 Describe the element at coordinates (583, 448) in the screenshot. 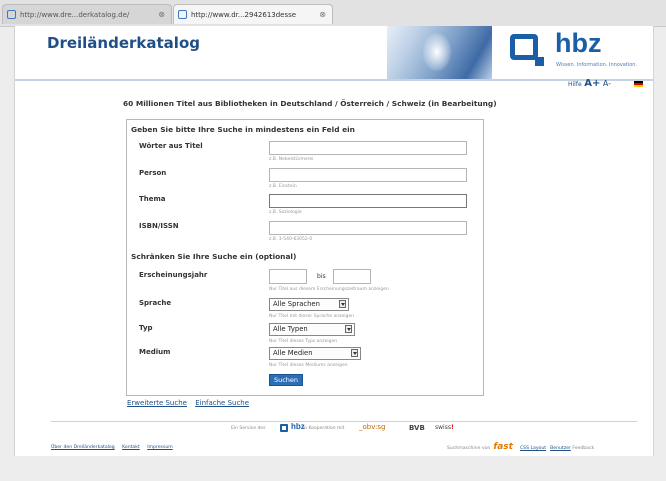

I see `feedback-text: Feedback` at that location.